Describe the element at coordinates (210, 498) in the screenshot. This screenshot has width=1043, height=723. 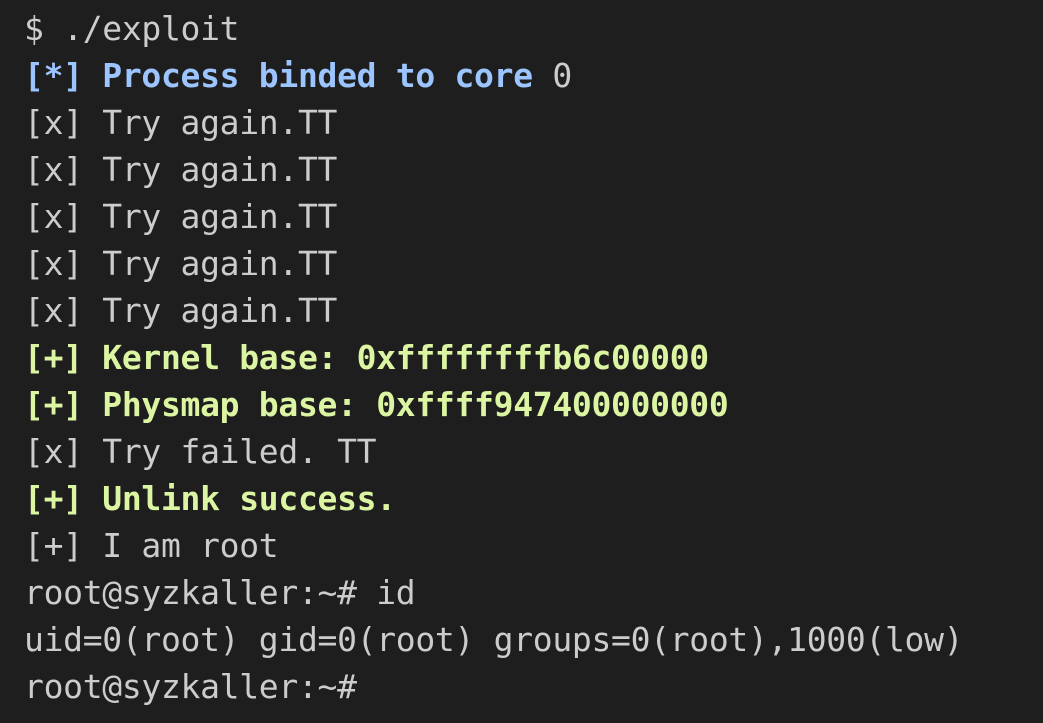
I see `terminal-line-unlink-success: [+] Unlink success.` at that location.